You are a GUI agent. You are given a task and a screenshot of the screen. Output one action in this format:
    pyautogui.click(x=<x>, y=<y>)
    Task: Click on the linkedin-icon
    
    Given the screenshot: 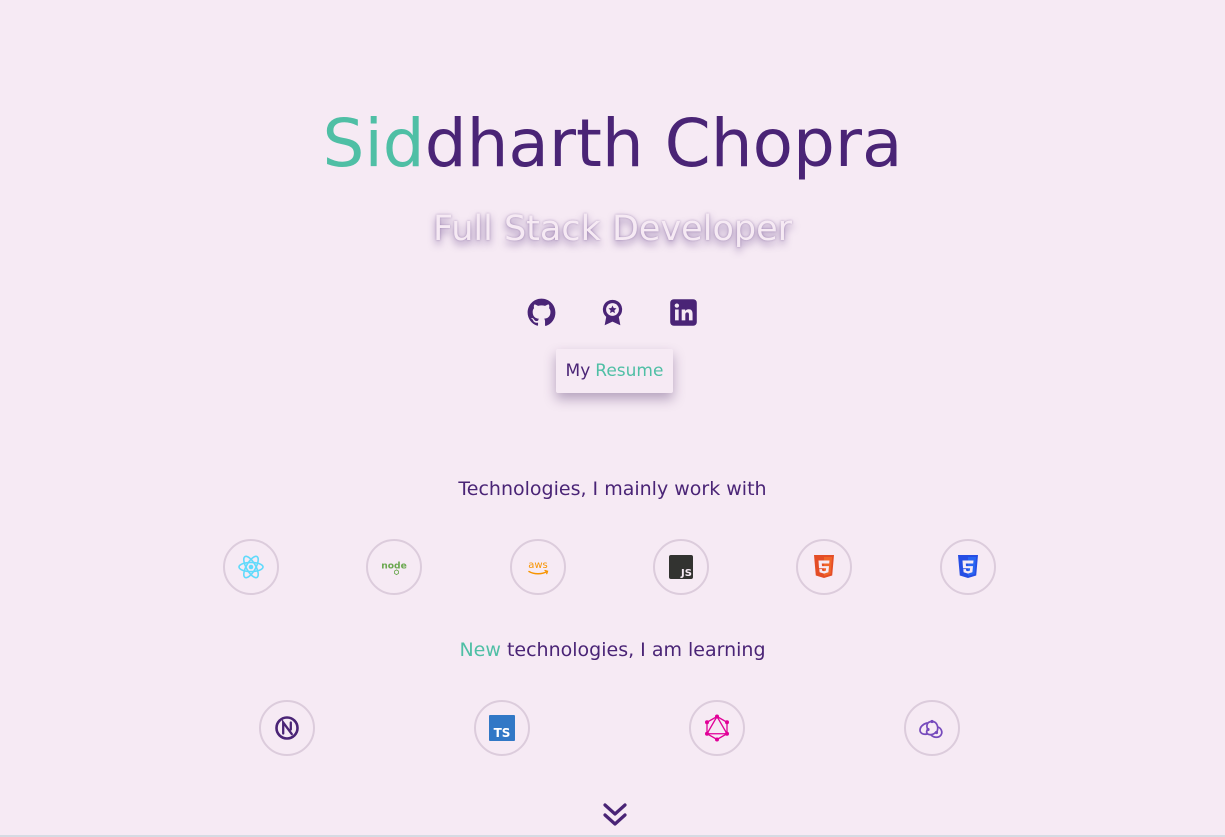 What is the action you would take?
    pyautogui.click(x=683, y=312)
    